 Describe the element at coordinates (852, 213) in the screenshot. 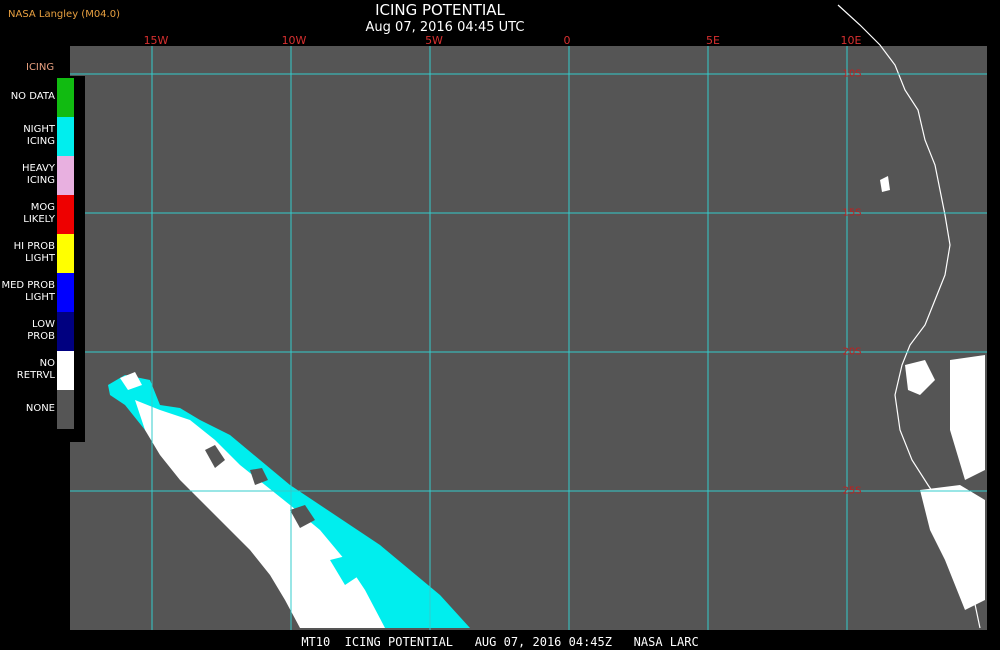

I see `latitude-label: 15S` at that location.